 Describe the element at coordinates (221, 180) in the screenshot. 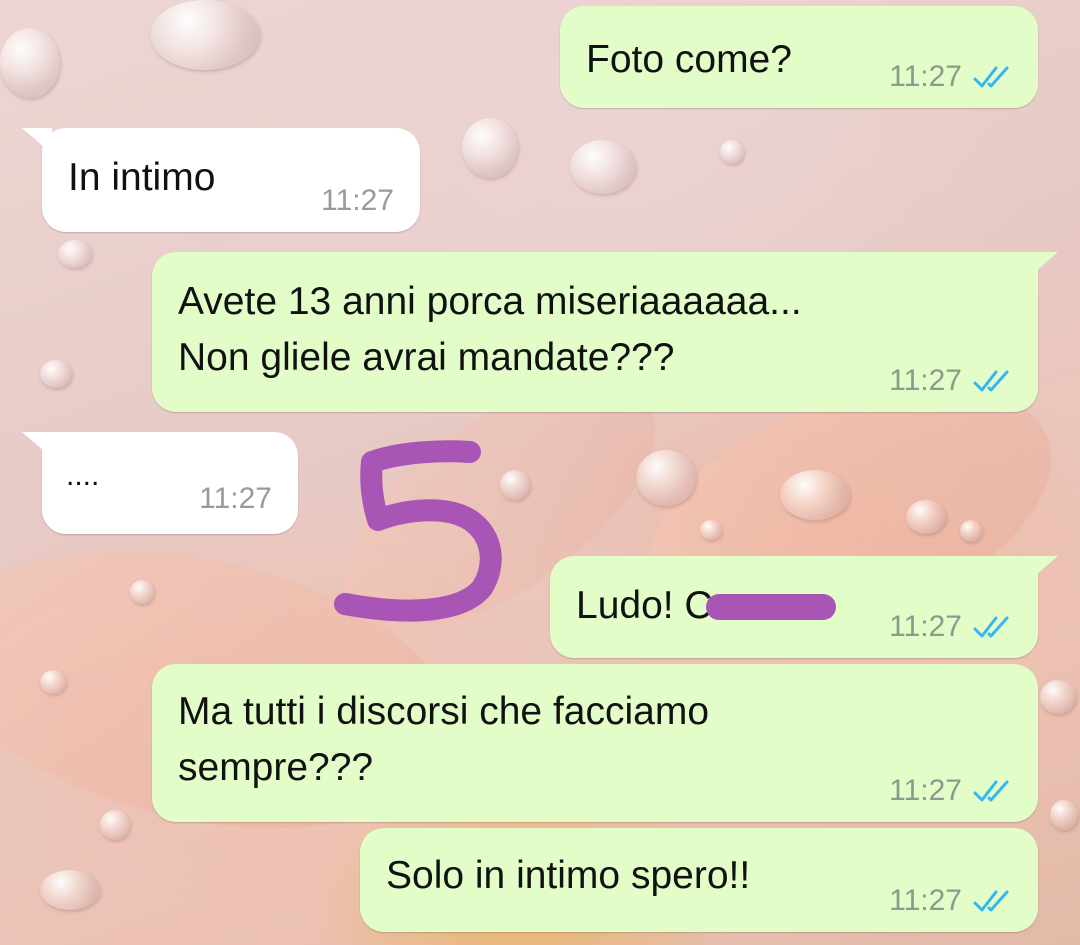

I see `message-bubble-incoming: In intimo 11:27` at that location.